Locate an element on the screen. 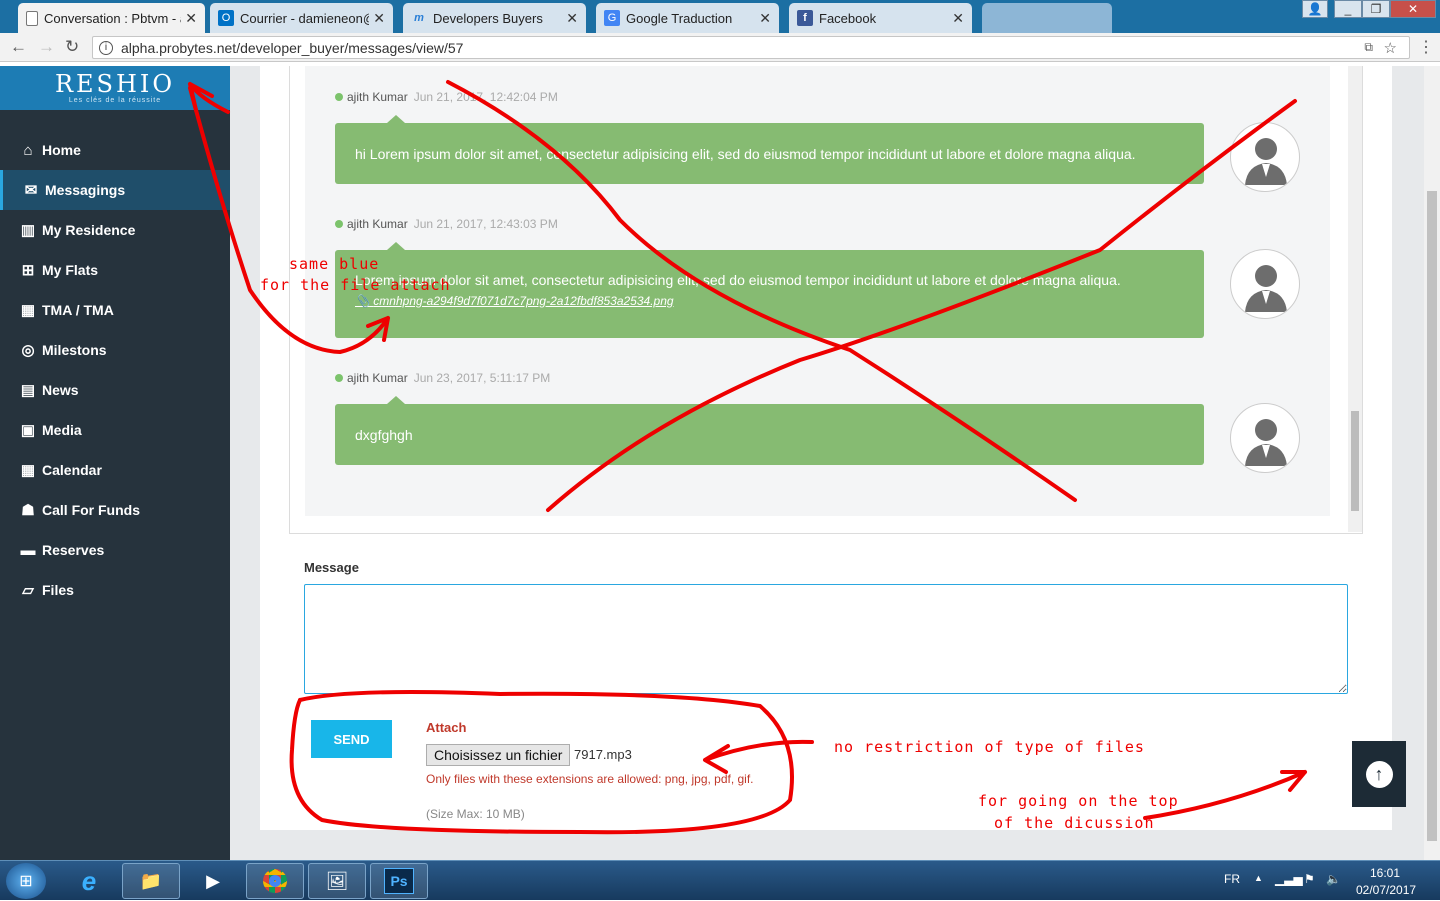 The image size is (1440, 901). message-author: ajith Kumar is located at coordinates (377, 378).